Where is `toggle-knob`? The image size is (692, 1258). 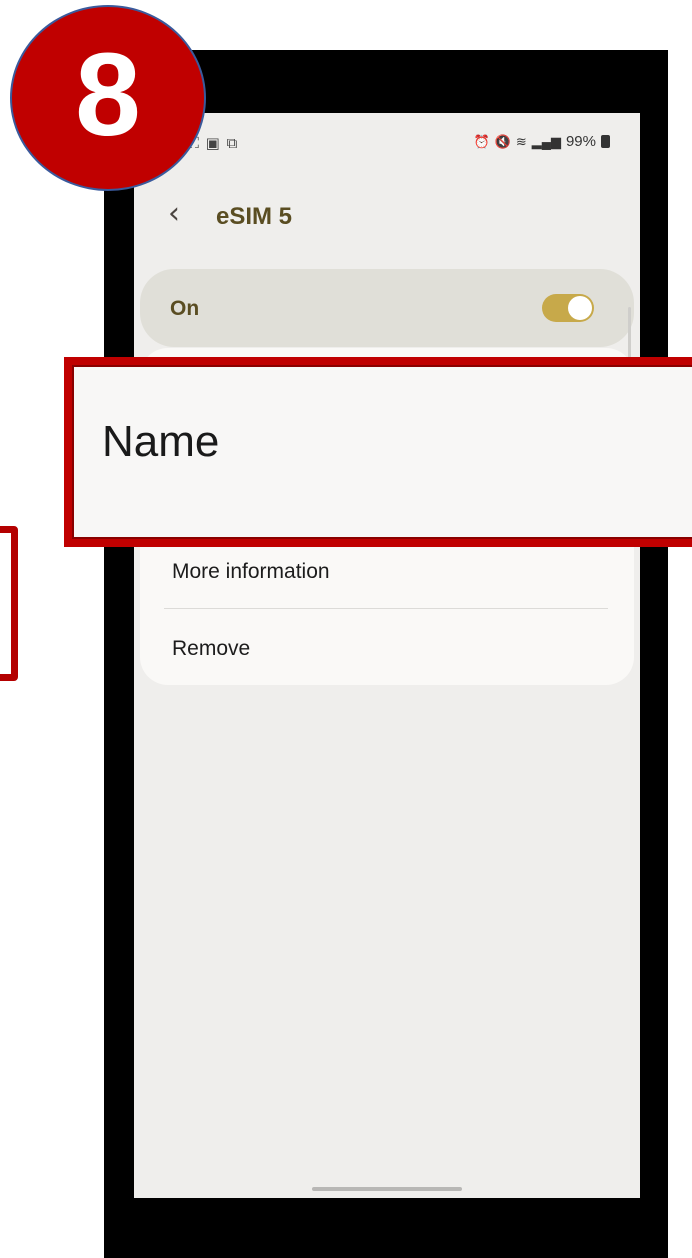 toggle-knob is located at coordinates (580, 308).